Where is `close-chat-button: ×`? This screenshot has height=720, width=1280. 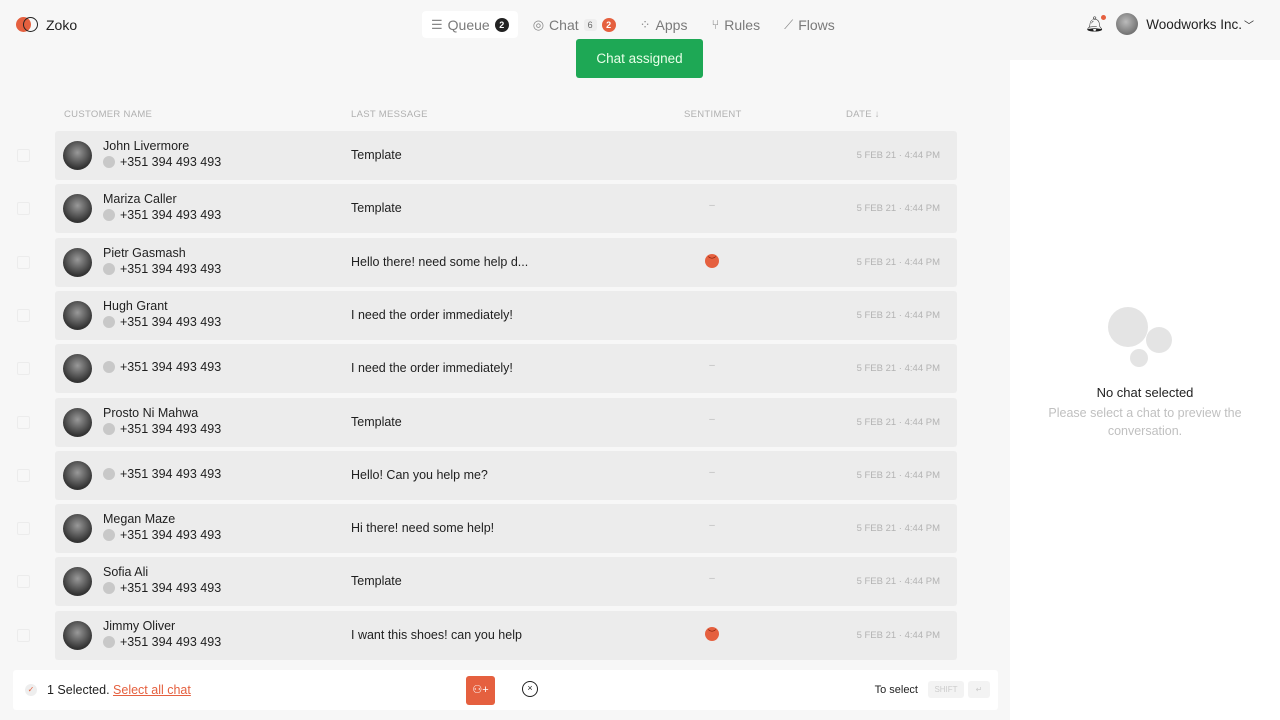
close-chat-button: × is located at coordinates (530, 689).